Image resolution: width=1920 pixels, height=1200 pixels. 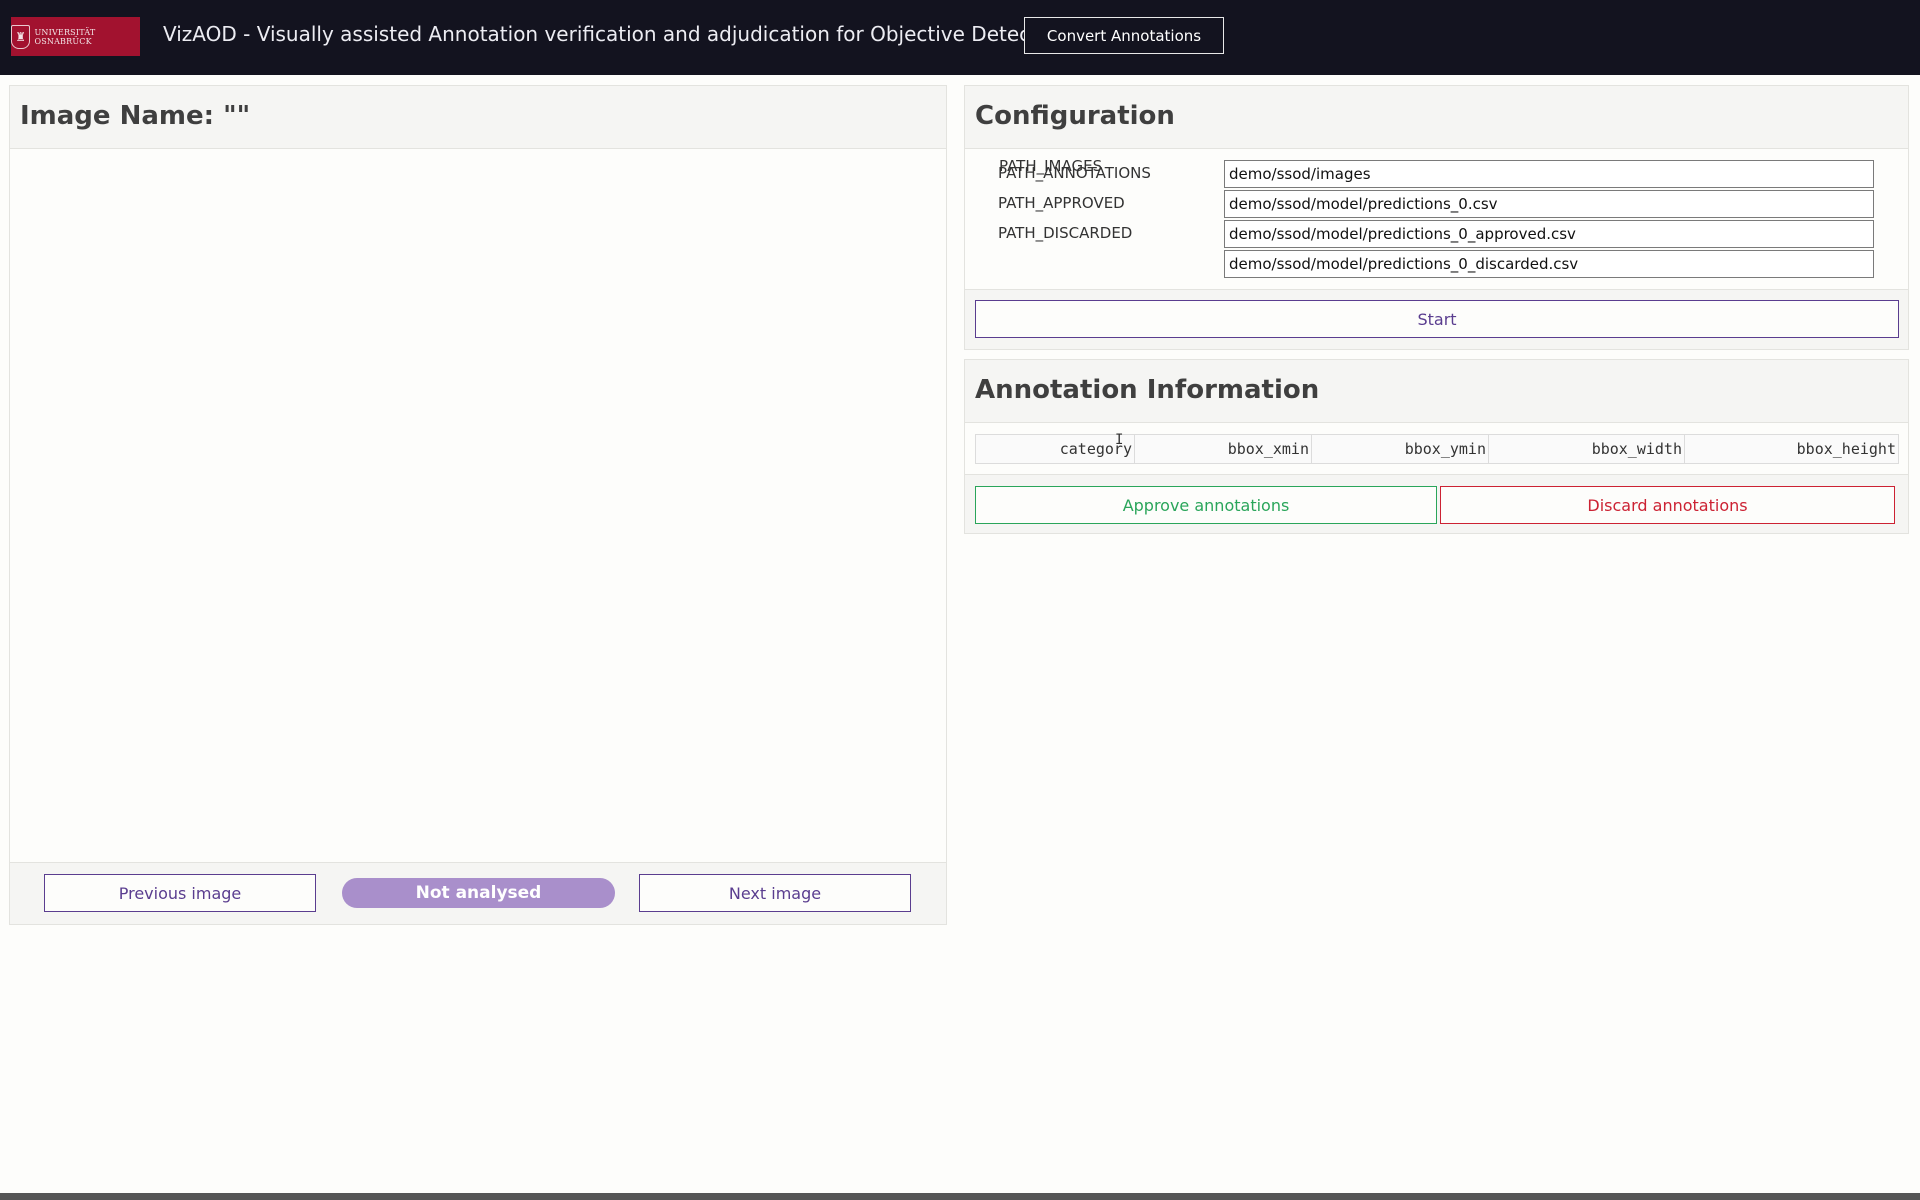 What do you see at coordinates (1147, 390) in the screenshot?
I see `annotation-information-title: Annotation Information` at bounding box center [1147, 390].